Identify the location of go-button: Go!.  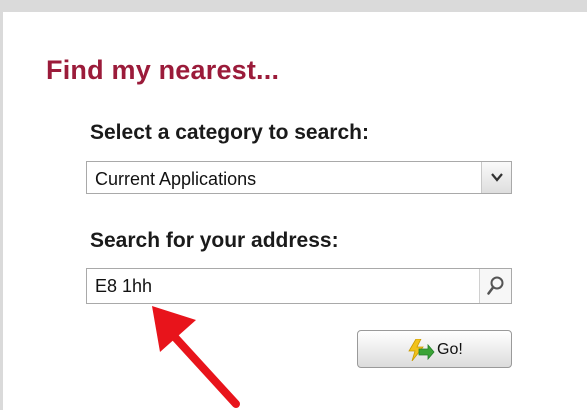
(434, 349).